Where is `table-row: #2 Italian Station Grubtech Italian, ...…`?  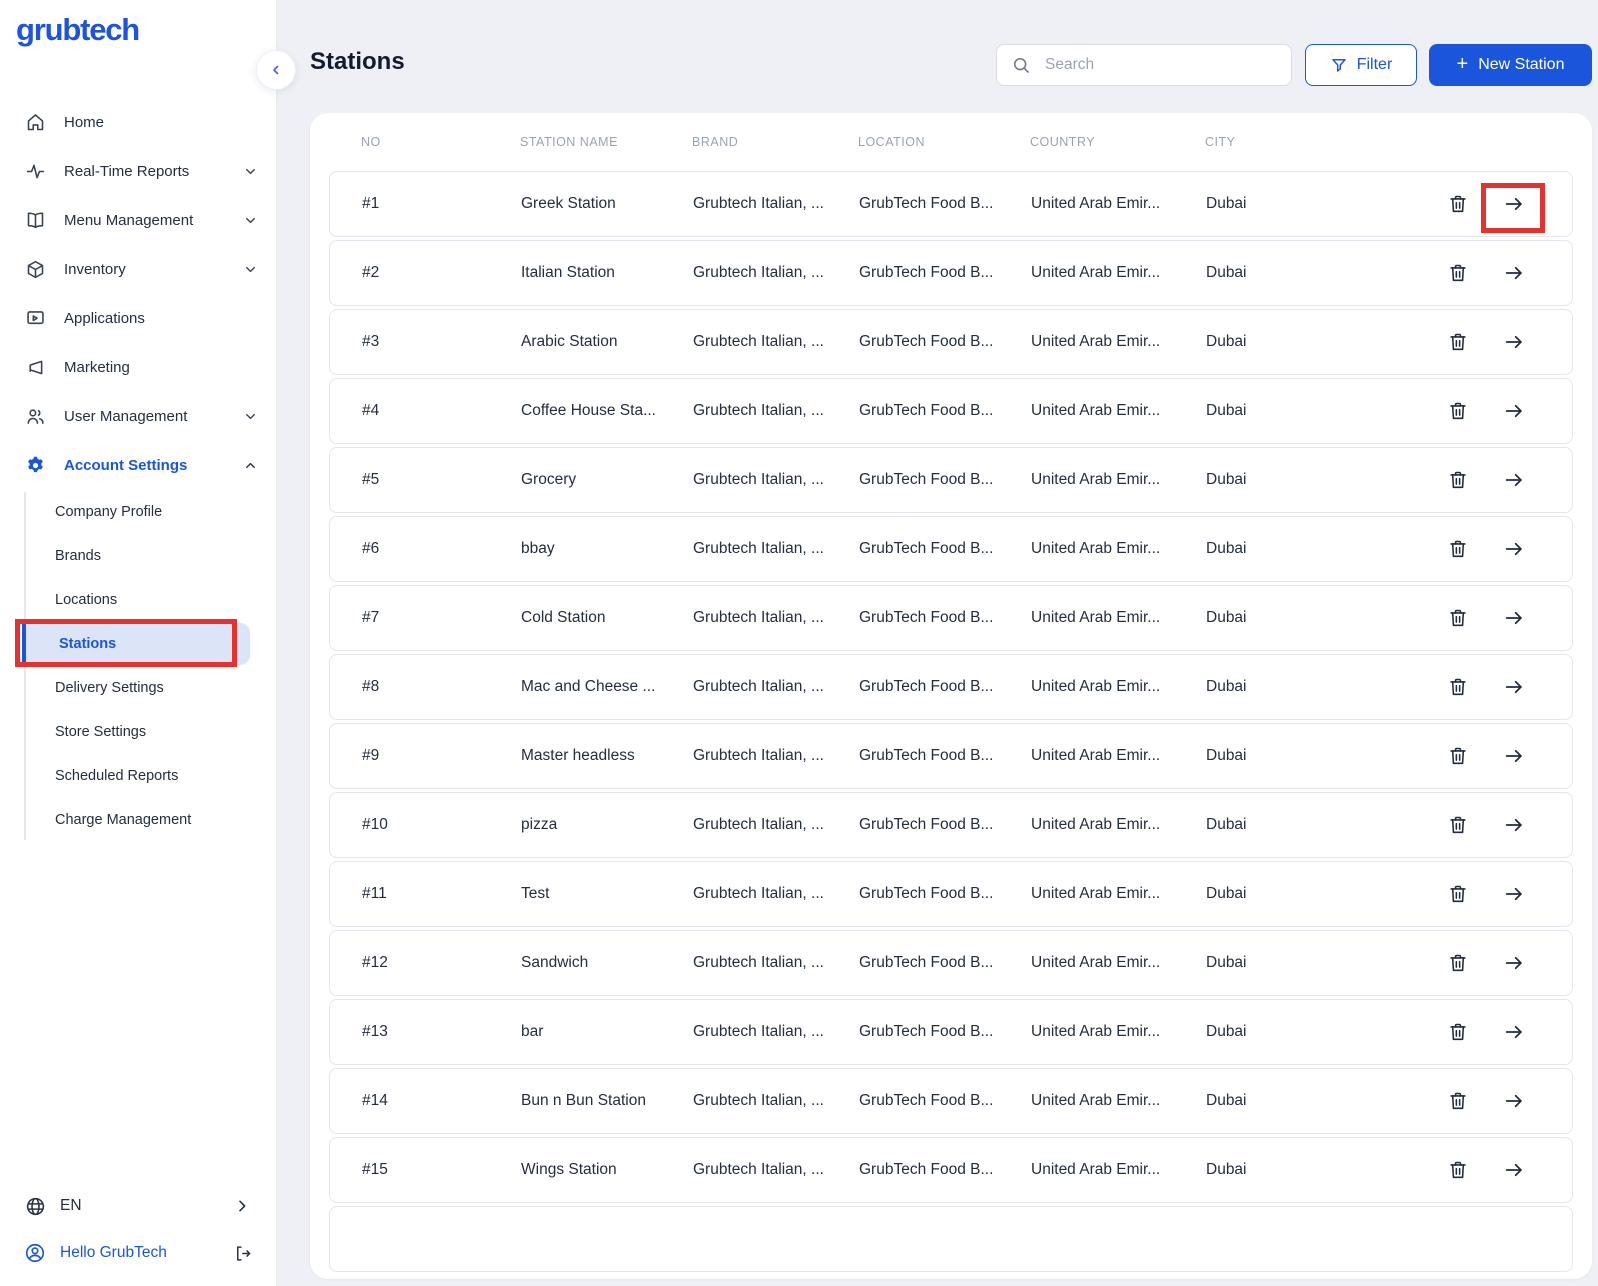
table-row: #2 Italian Station Grubtech Italian, ...… is located at coordinates (951, 273).